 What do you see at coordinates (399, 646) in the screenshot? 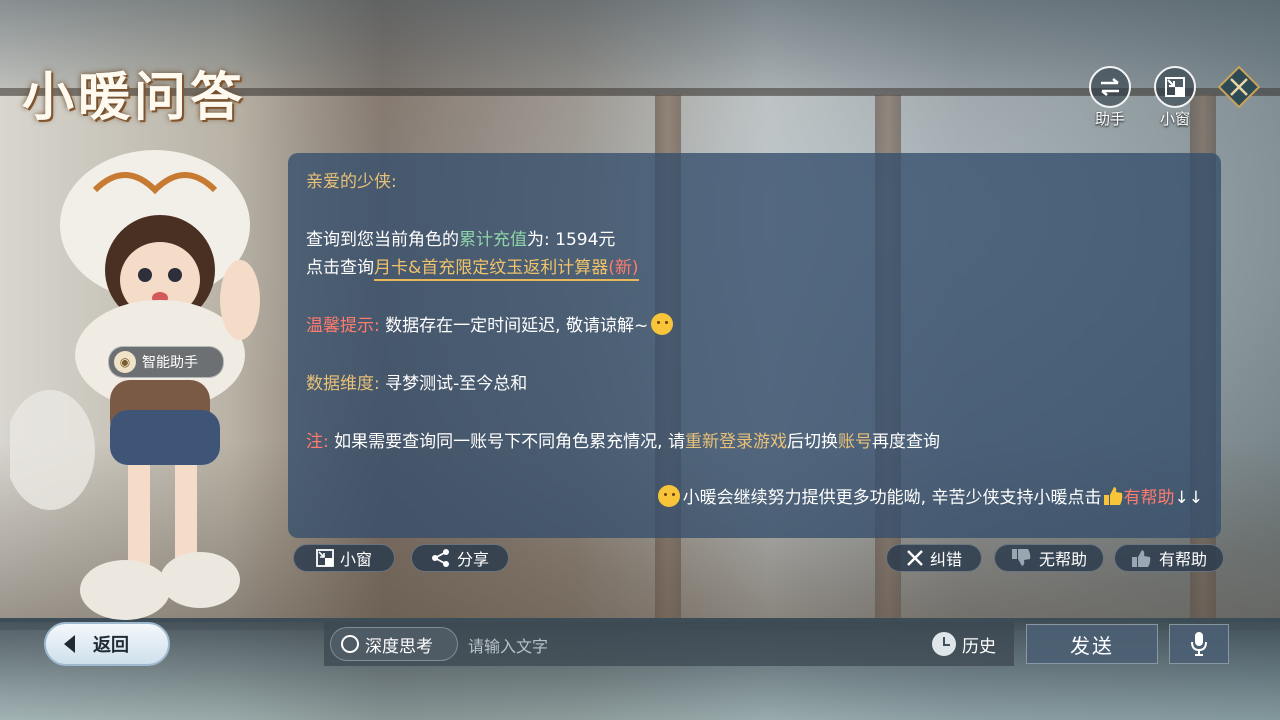
I see `deep-think-label: 深度思考` at bounding box center [399, 646].